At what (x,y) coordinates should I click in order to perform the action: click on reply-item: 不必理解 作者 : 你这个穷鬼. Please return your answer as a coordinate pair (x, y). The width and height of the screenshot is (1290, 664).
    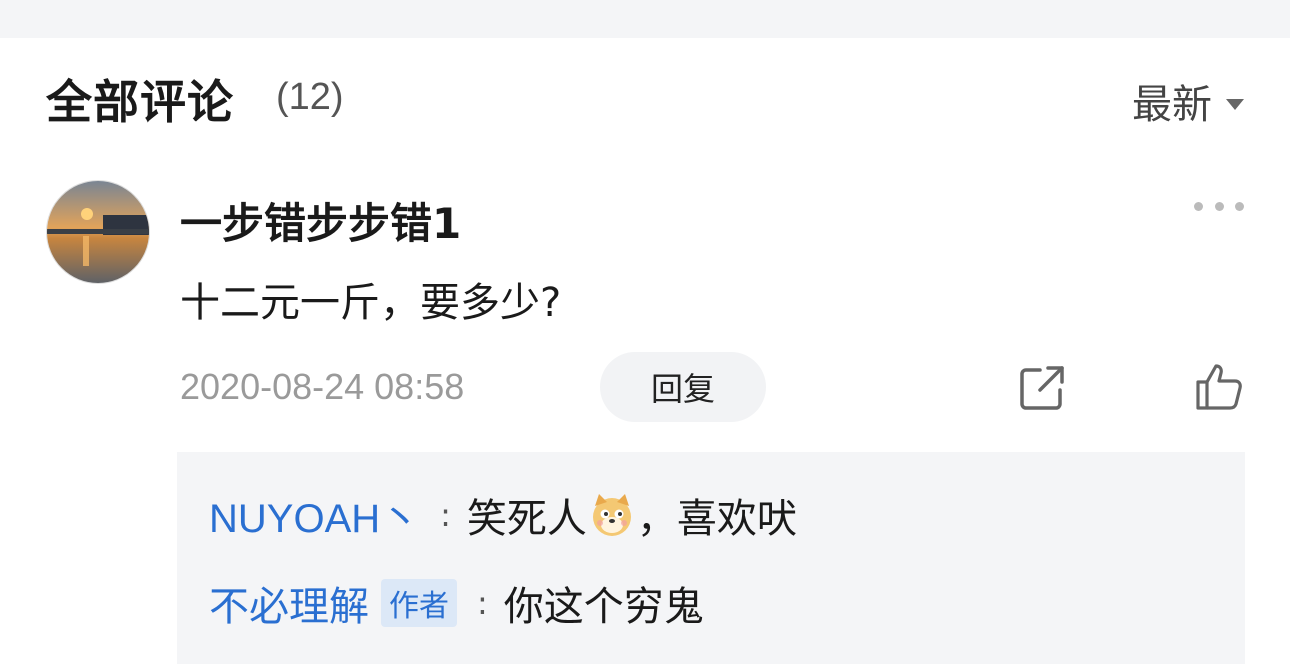
    Looking at the image, I should click on (456, 603).